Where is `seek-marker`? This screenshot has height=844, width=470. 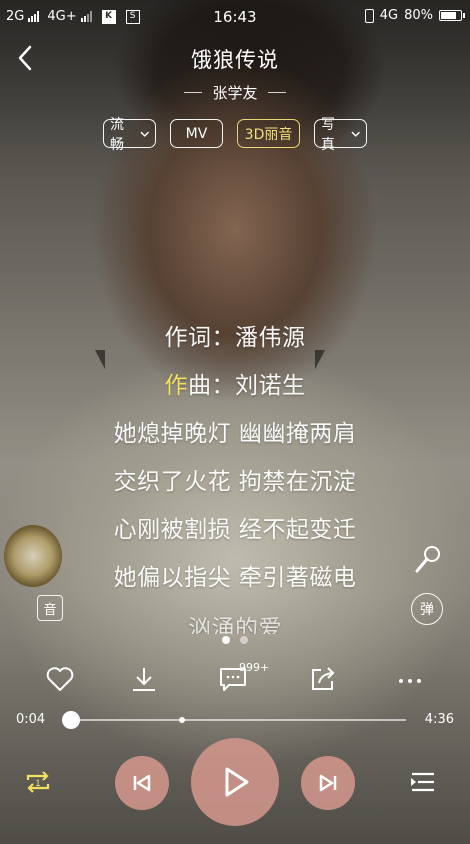 seek-marker is located at coordinates (181, 720).